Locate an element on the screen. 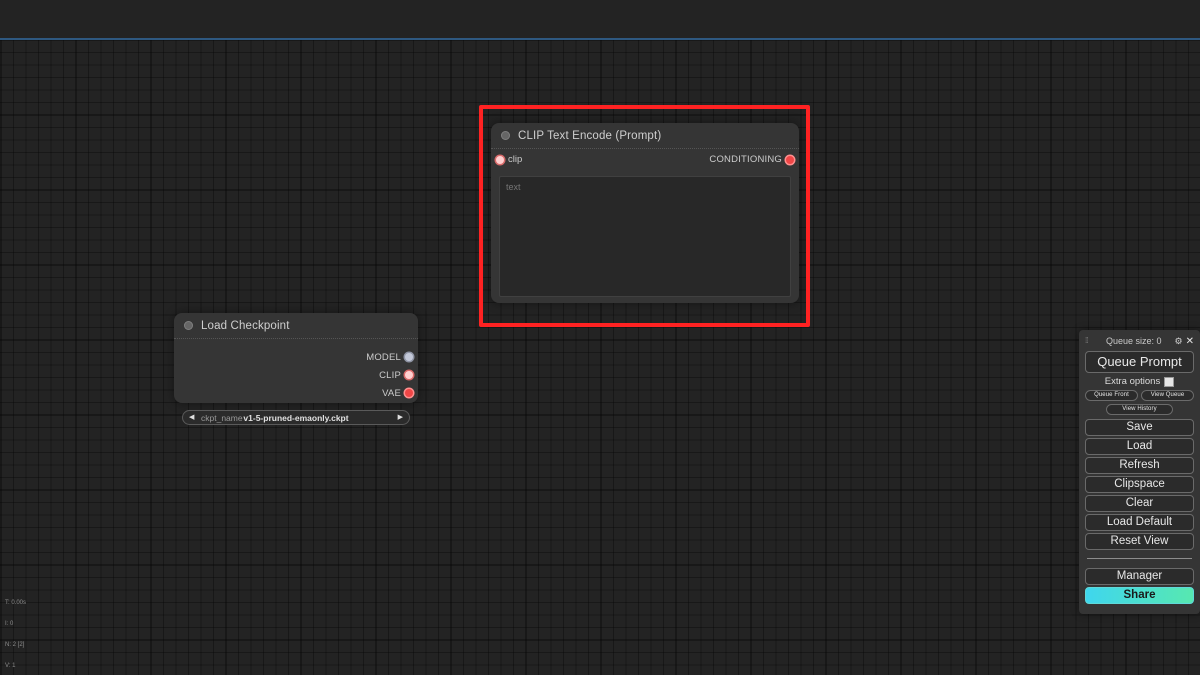 This screenshot has height=675, width=1200. queue-size-label: Queue size: 0 is located at coordinates (1133, 341).